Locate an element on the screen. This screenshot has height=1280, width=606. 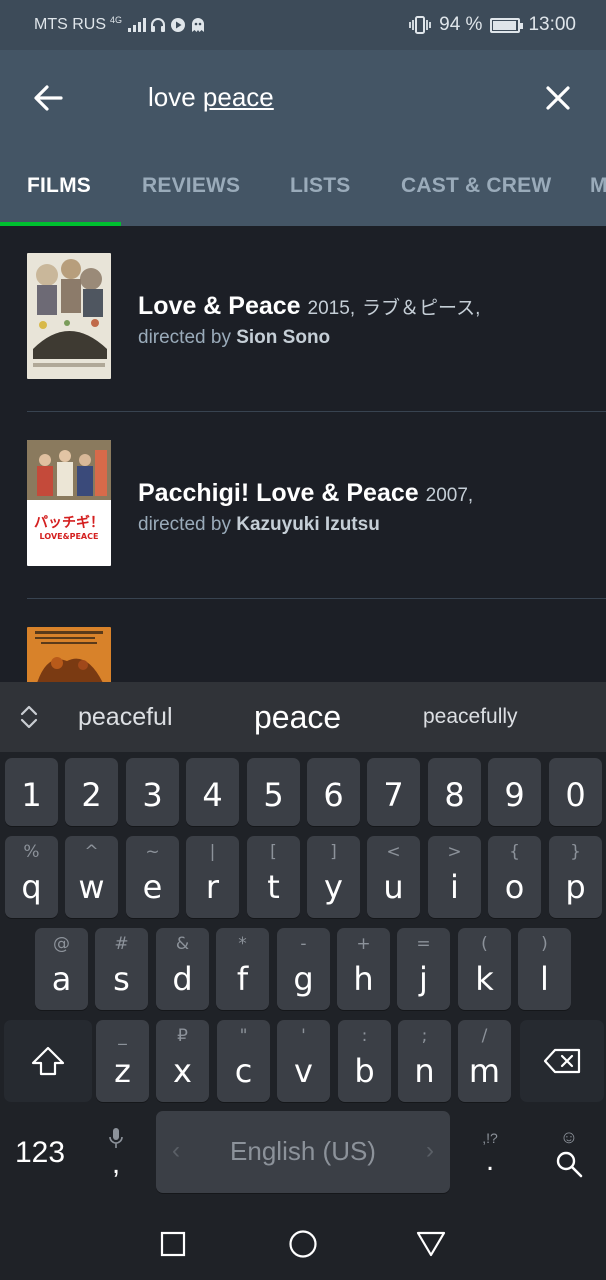
key-d: & d is located at coordinates (182, 969).